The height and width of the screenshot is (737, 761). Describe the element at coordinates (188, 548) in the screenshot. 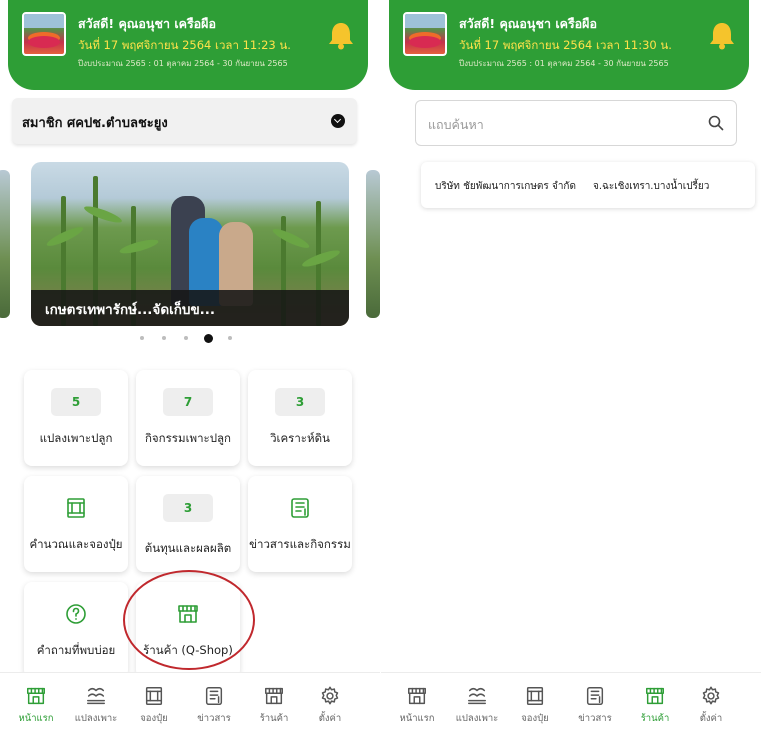

I see `tile-label: ต้นทุนและผลผลิต` at that location.